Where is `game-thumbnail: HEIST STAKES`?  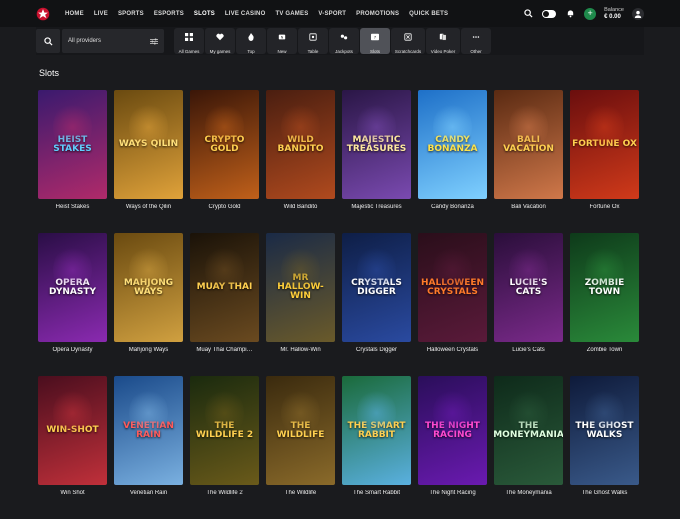 game-thumbnail: HEIST STAKES is located at coordinates (72, 144).